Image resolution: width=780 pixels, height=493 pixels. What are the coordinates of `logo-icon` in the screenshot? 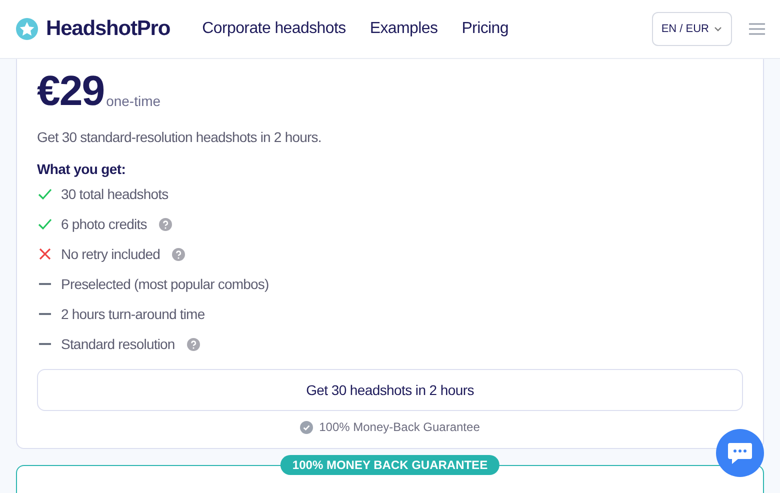 It's located at (27, 29).